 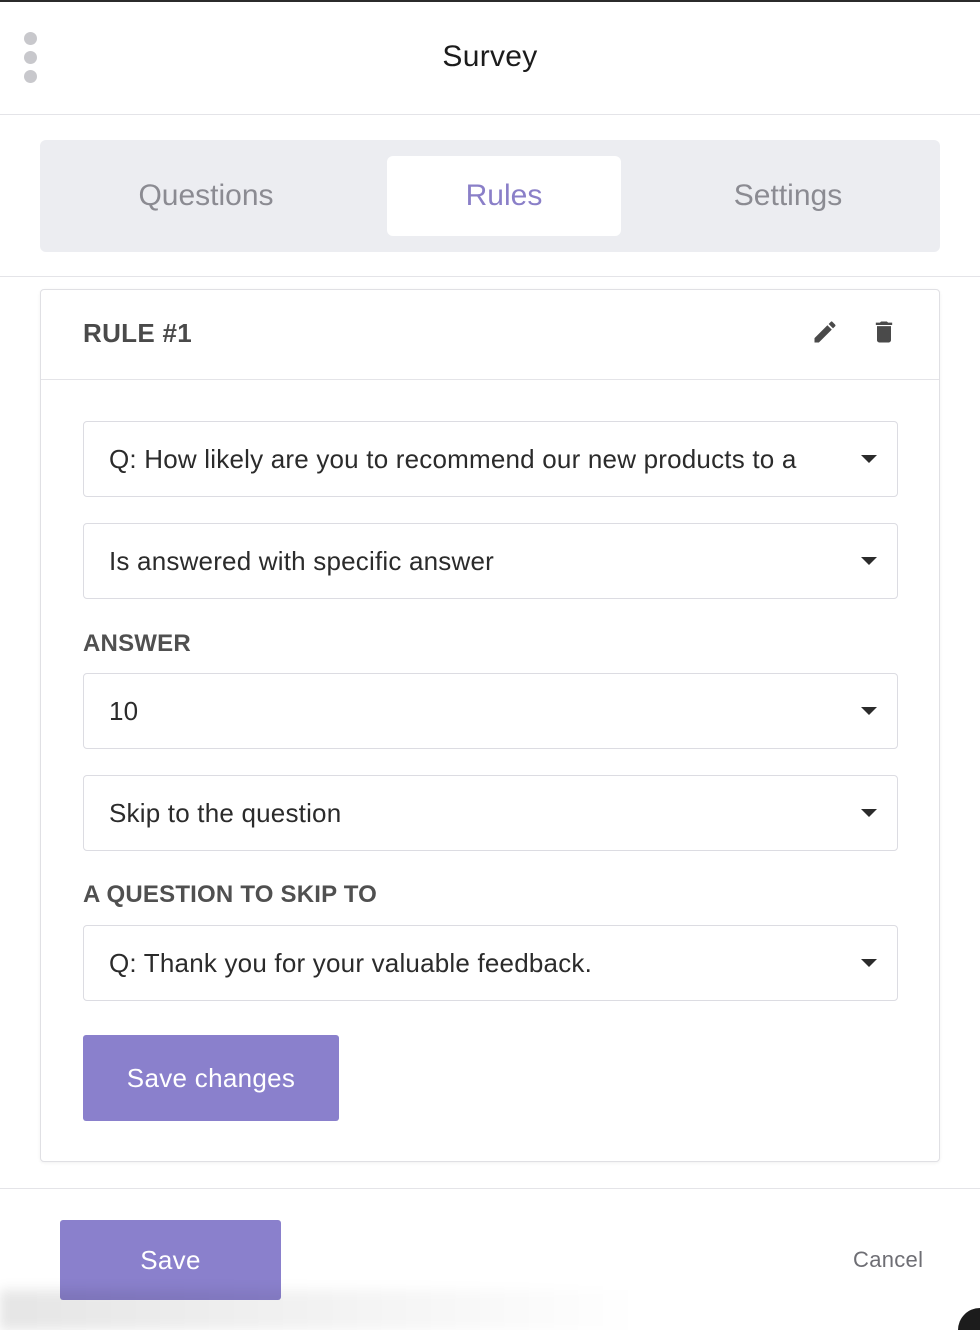 I want to click on condition-select: Is answered with specific answer, so click(x=490, y=561).